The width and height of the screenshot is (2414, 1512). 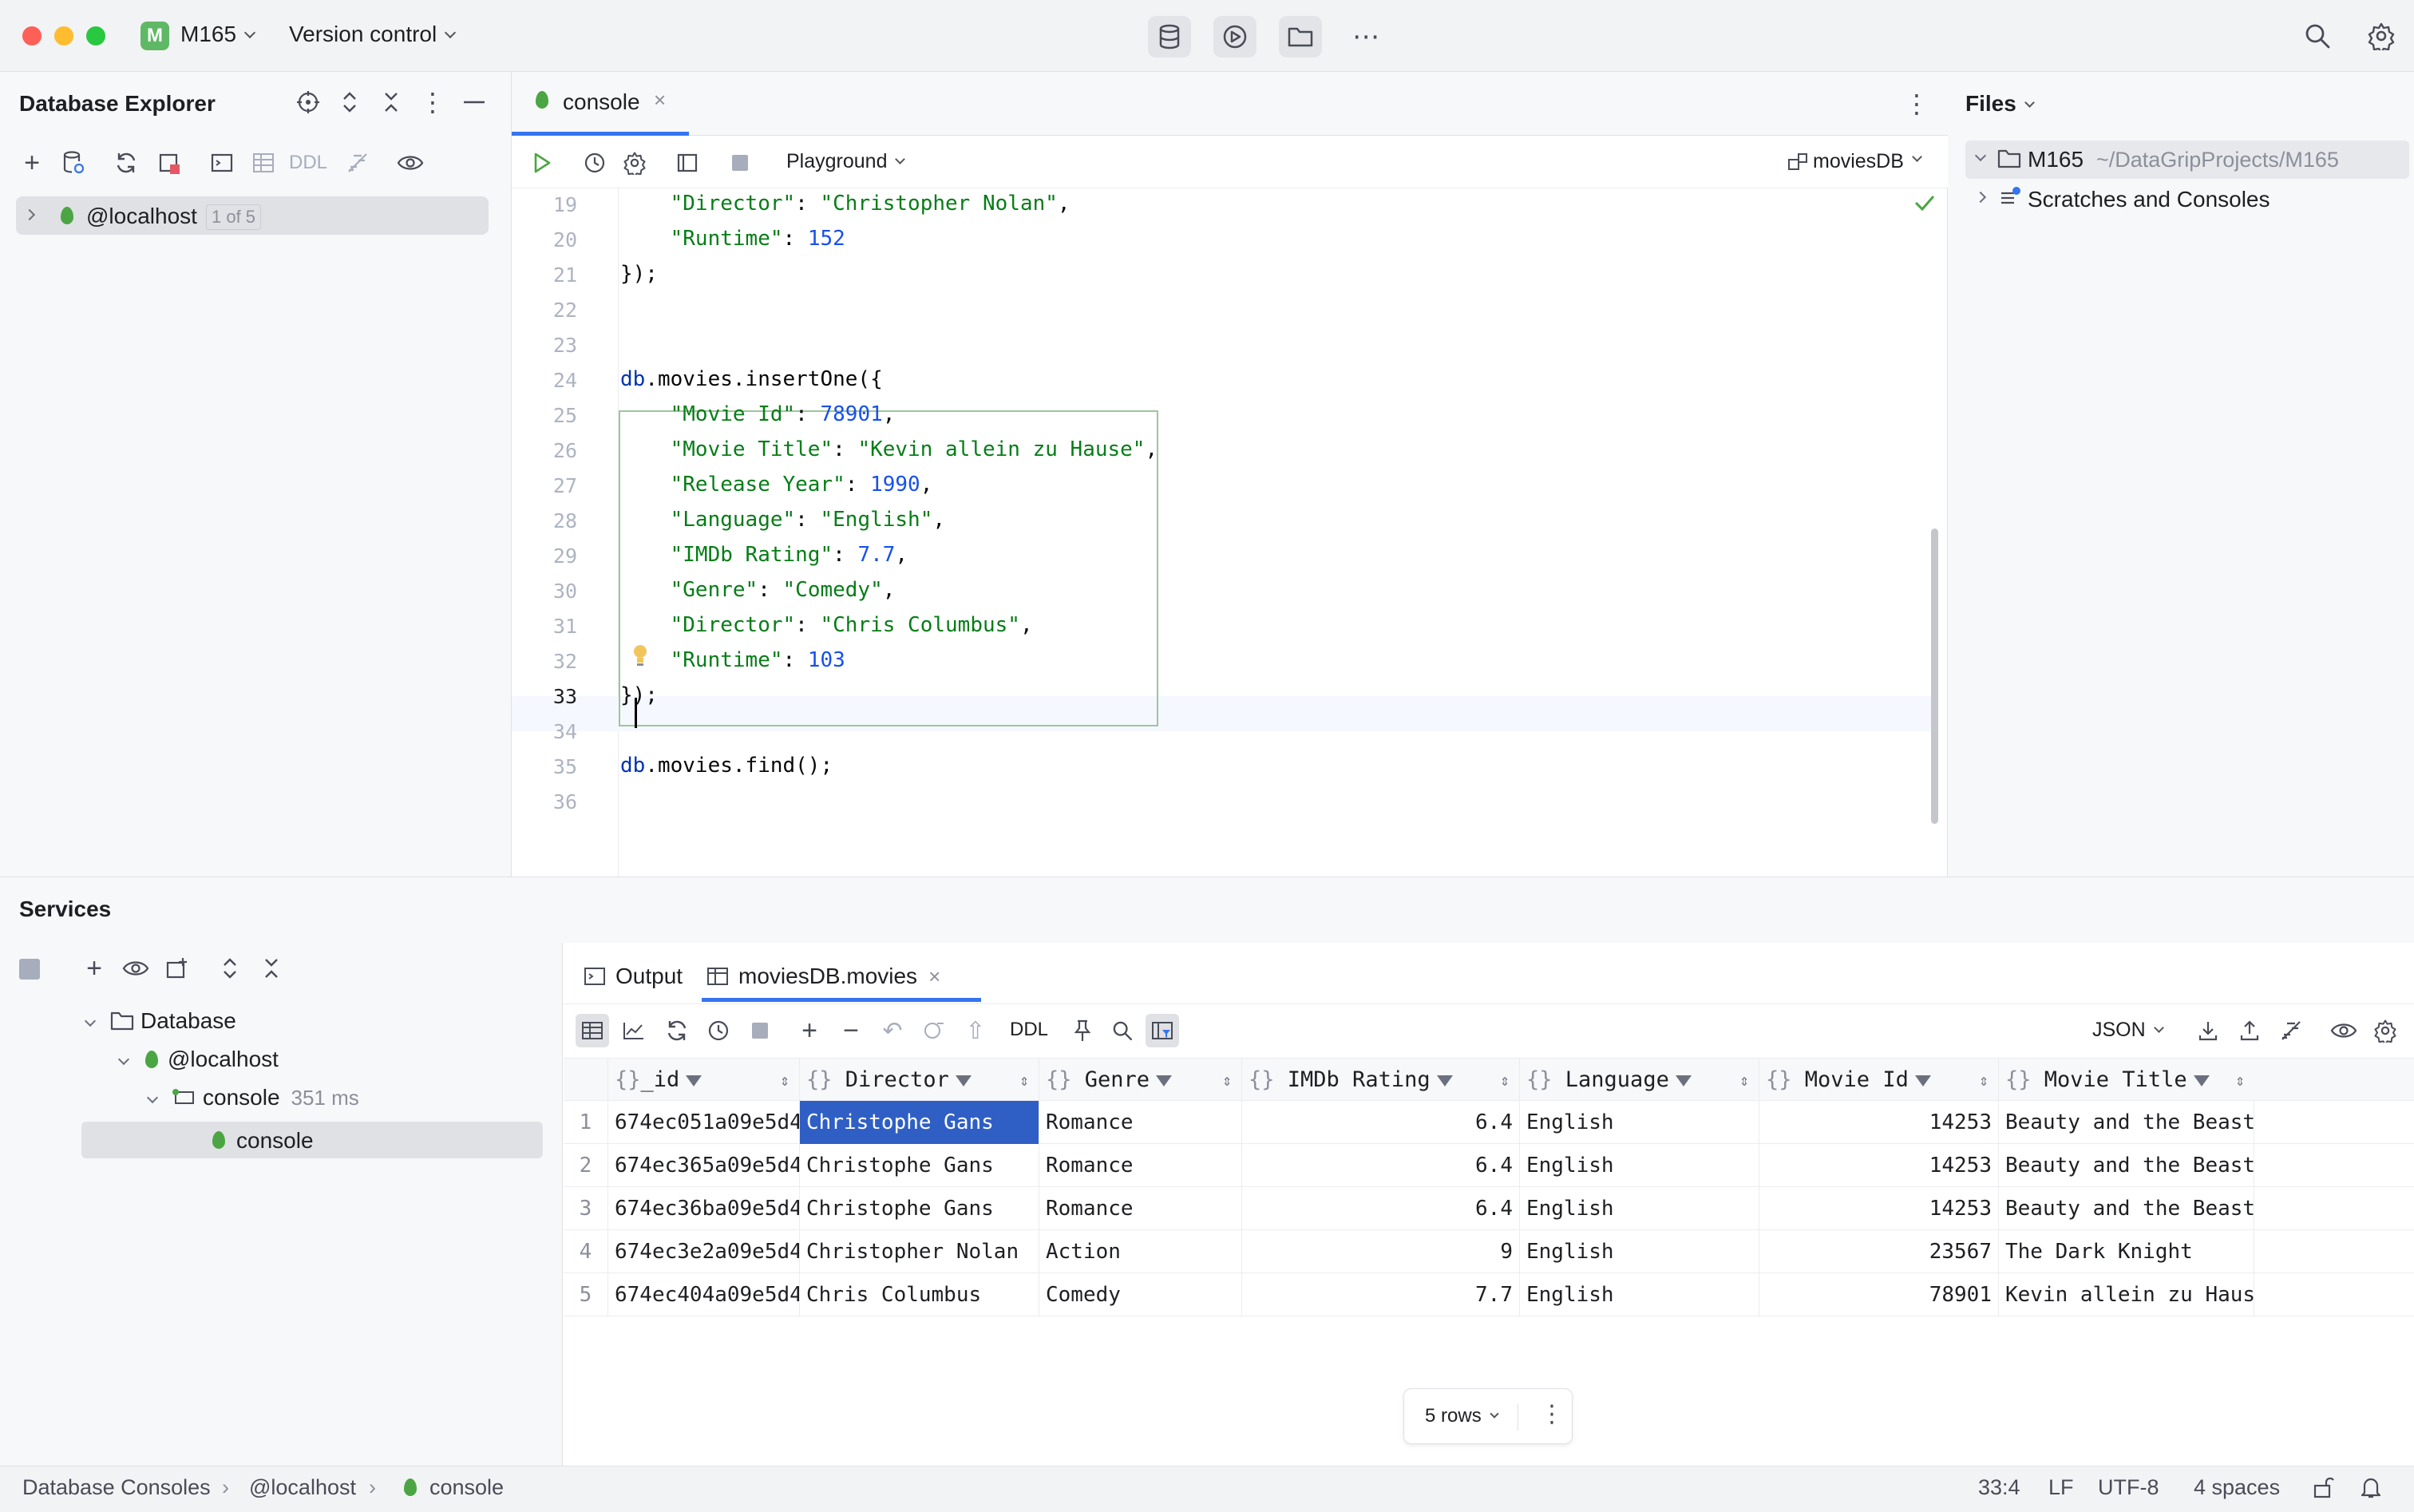 What do you see at coordinates (373, 34) in the screenshot?
I see `version-control-menu: Version control` at bounding box center [373, 34].